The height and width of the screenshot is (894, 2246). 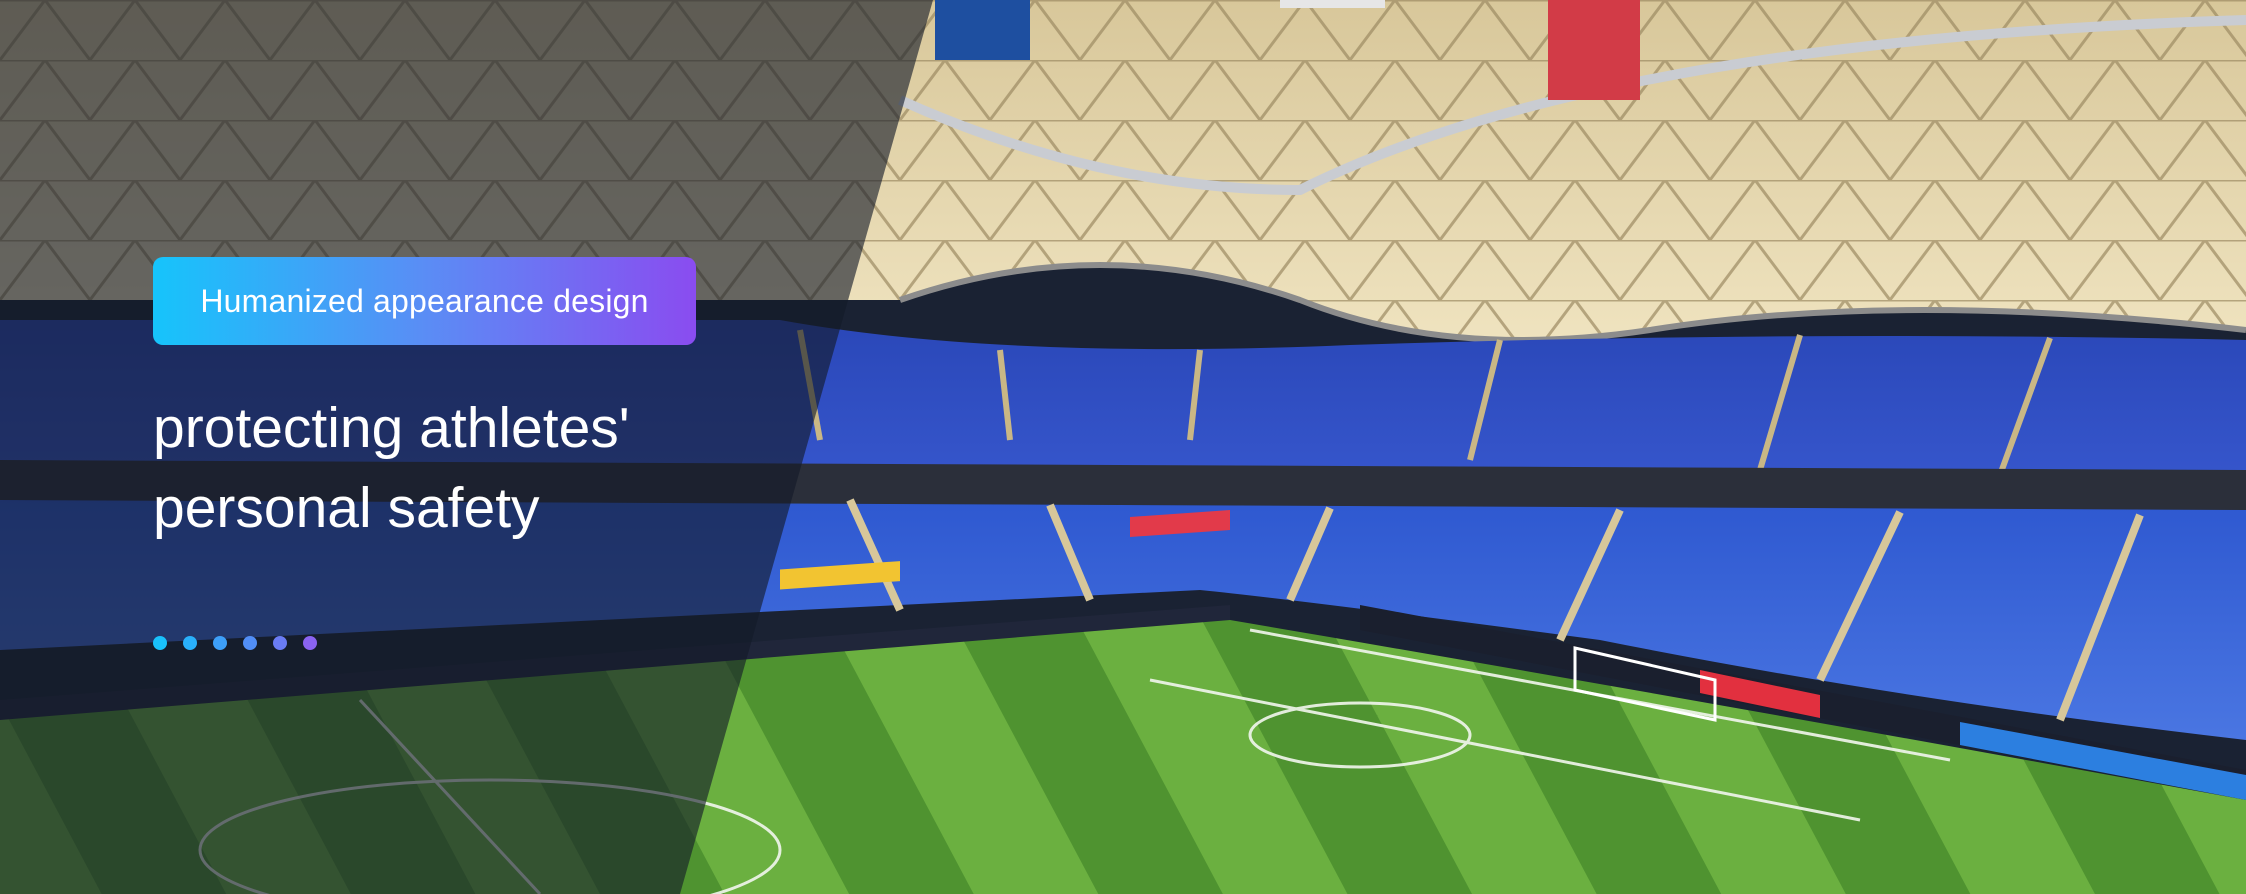 I want to click on hero-headline-line-2: personal safety, so click(x=346, y=508).